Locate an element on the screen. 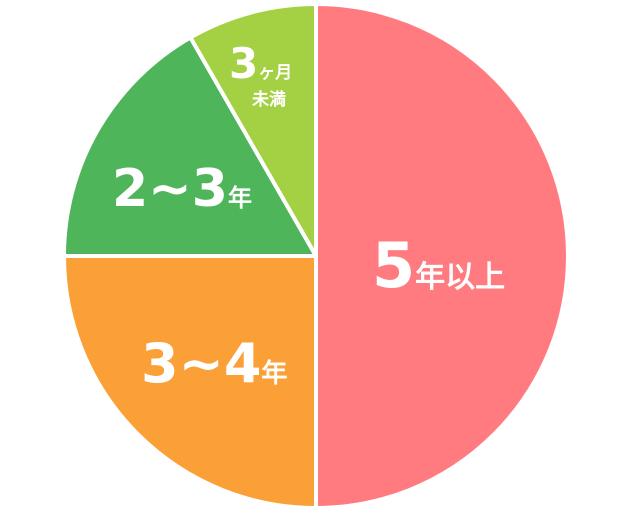 The image size is (630, 512). slice-label-under-3m-line2: 未満 is located at coordinates (268, 99).